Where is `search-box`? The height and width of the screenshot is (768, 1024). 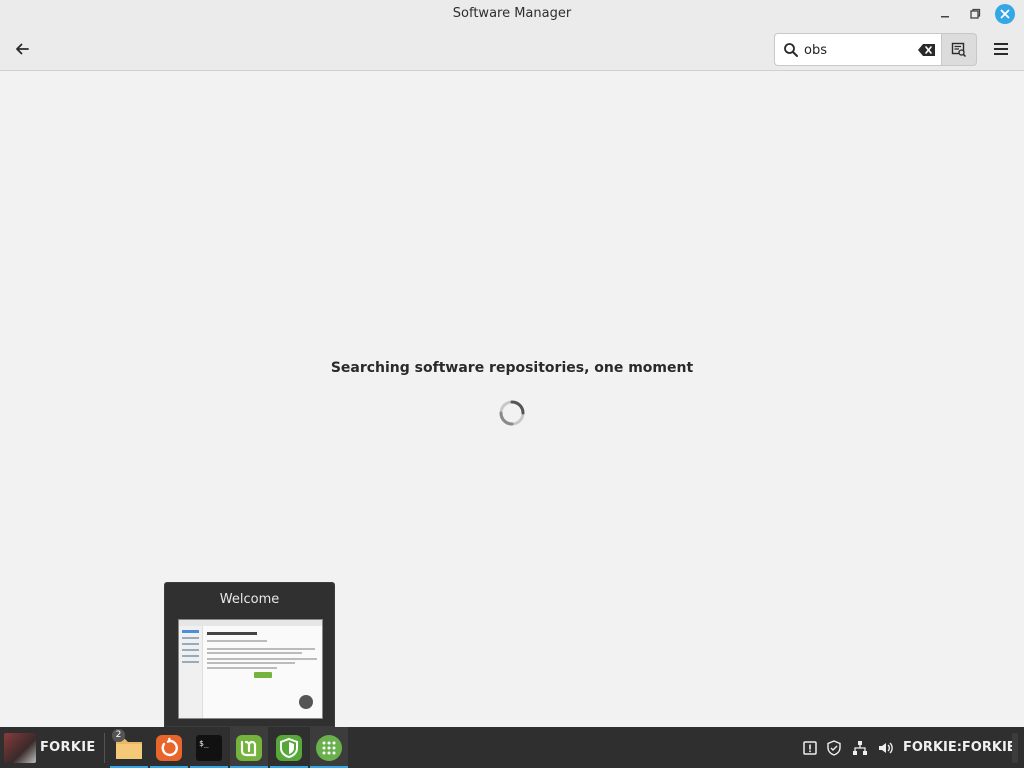 search-box is located at coordinates (875, 49).